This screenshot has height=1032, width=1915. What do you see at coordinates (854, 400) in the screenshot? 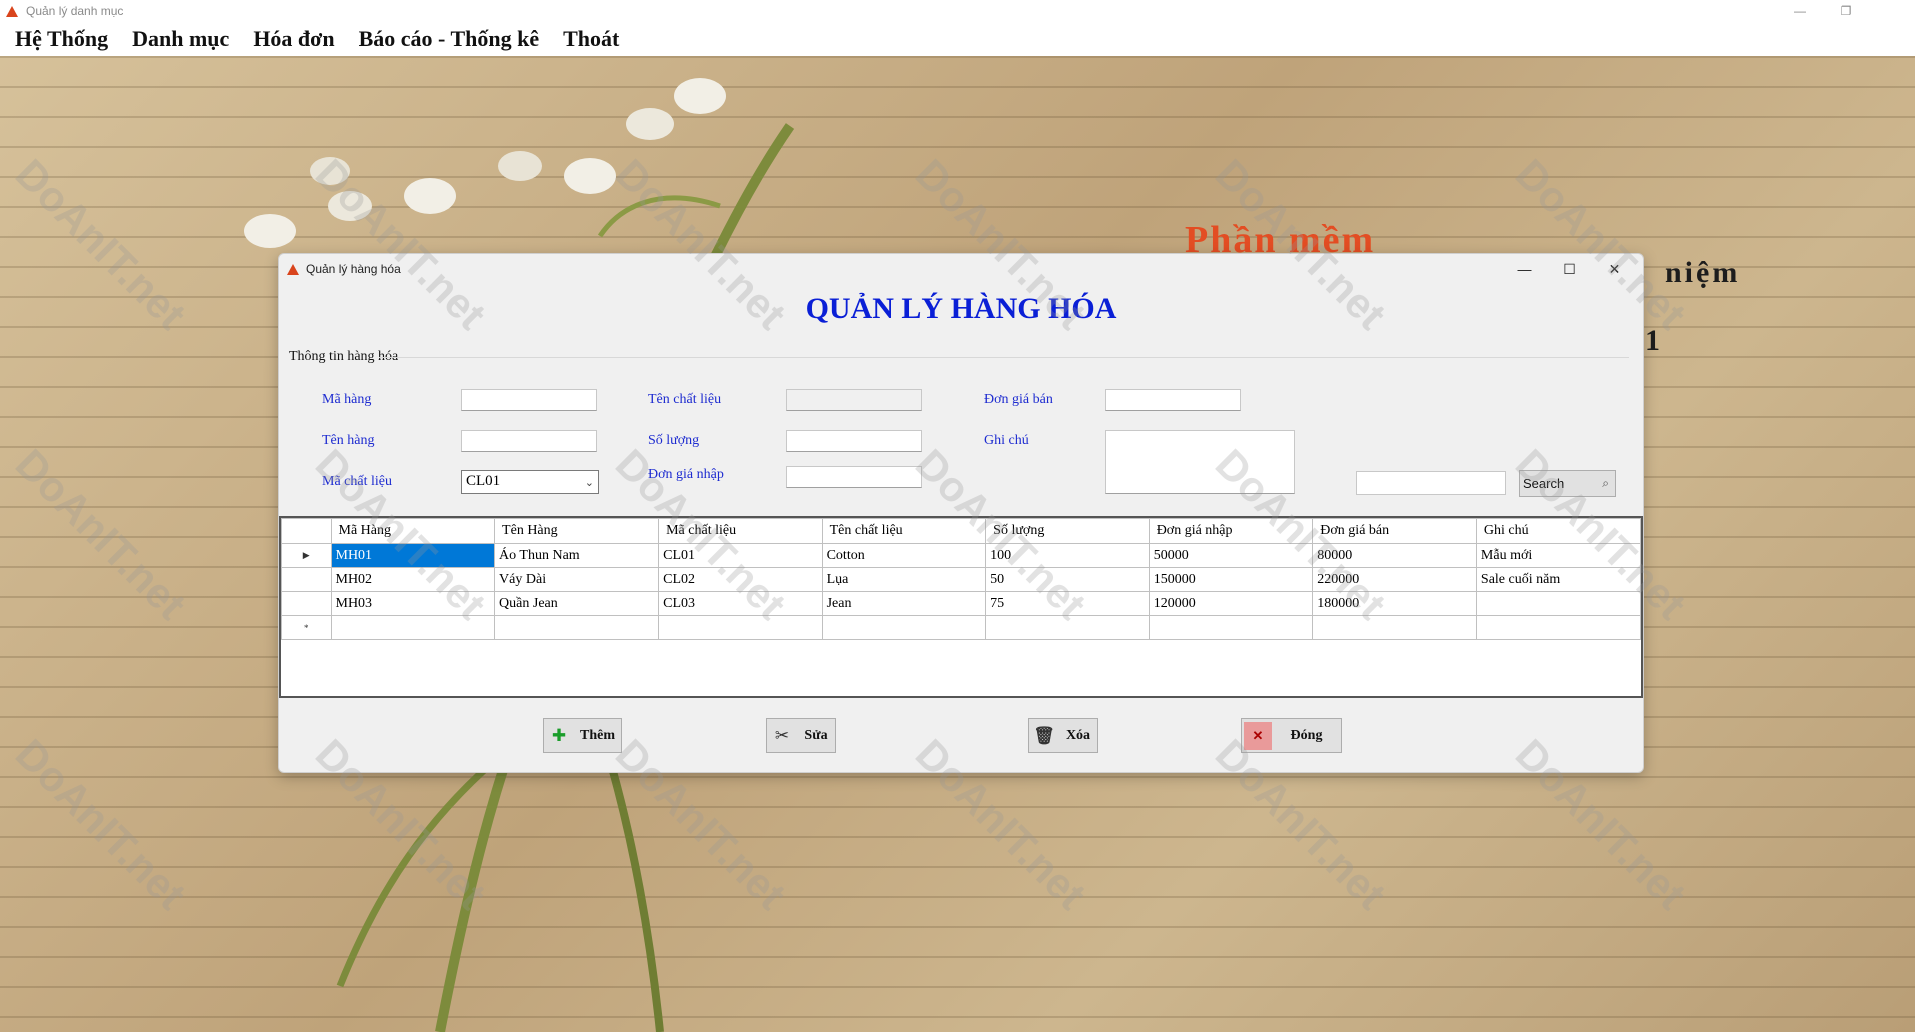
I see `ten-chat-lieu-input` at bounding box center [854, 400].